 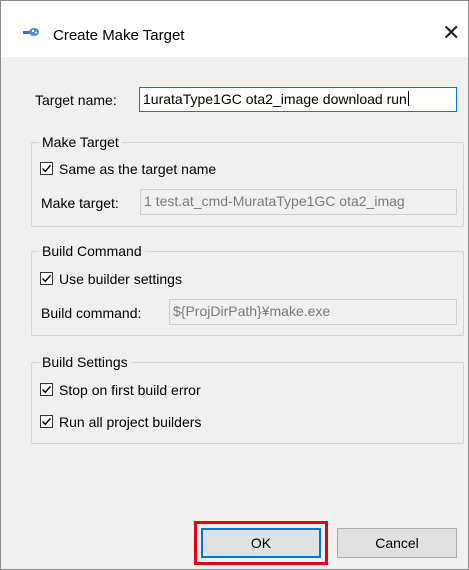 What do you see at coordinates (119, 35) in the screenshot?
I see `window-title: Create Make Target` at bounding box center [119, 35].